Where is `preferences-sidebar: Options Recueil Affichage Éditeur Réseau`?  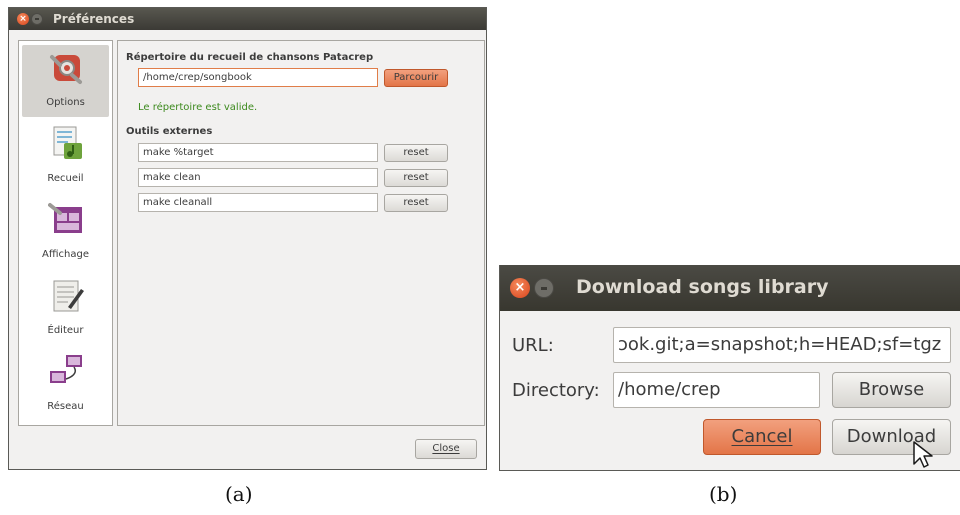
preferences-sidebar: Options Recueil Affichage Éditeur Réseau is located at coordinates (65, 233).